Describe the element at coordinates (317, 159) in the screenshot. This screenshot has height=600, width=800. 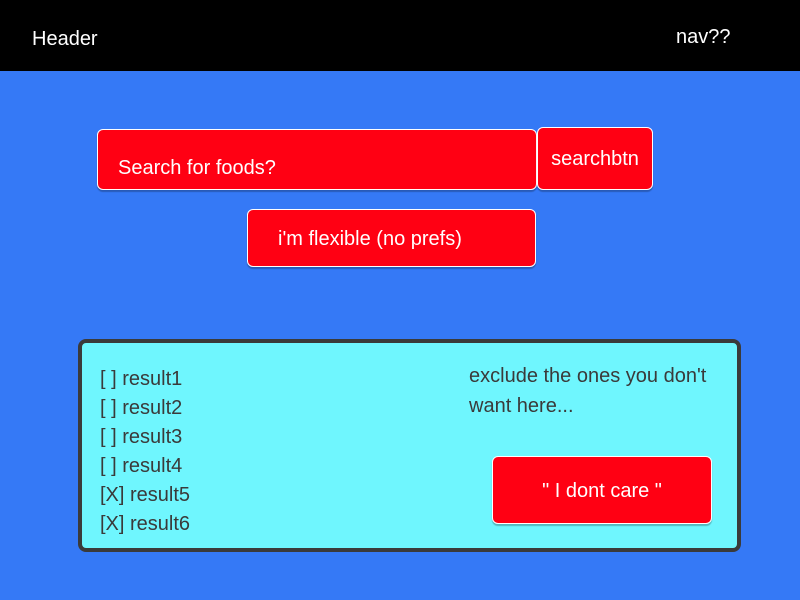
I see `search-input` at that location.